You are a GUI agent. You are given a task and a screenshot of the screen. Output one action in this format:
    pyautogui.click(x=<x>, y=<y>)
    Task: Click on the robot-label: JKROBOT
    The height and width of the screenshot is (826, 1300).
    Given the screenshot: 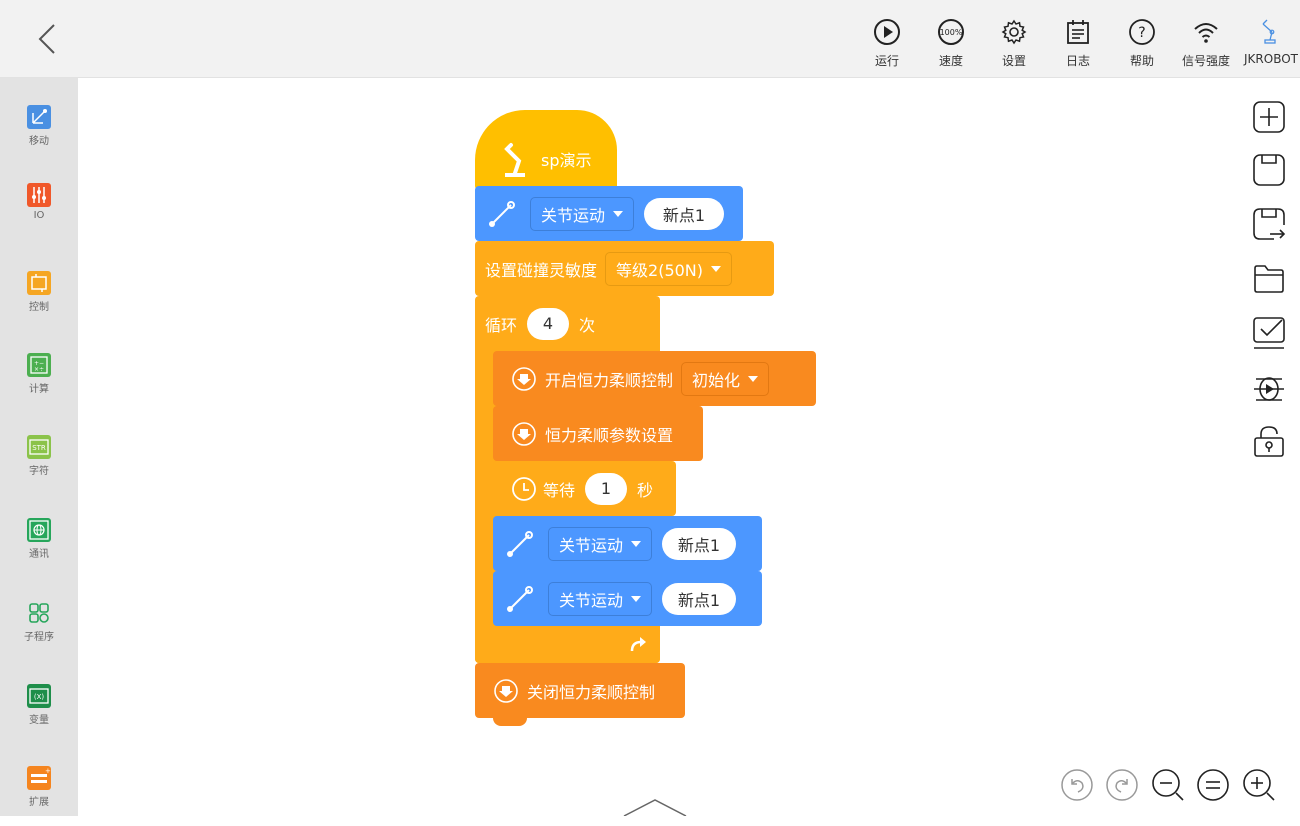 What is the action you would take?
    pyautogui.click(x=1271, y=59)
    